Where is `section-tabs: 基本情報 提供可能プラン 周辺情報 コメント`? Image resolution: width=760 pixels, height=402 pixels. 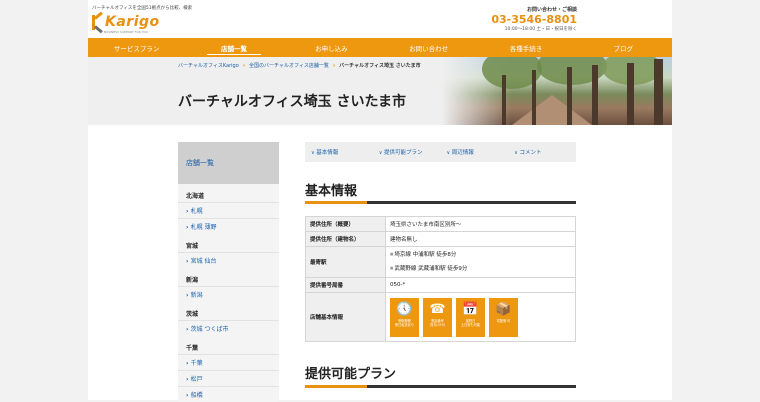
section-tabs: 基本情報 提供可能プラン 周辺情報 コメント is located at coordinates (440, 152).